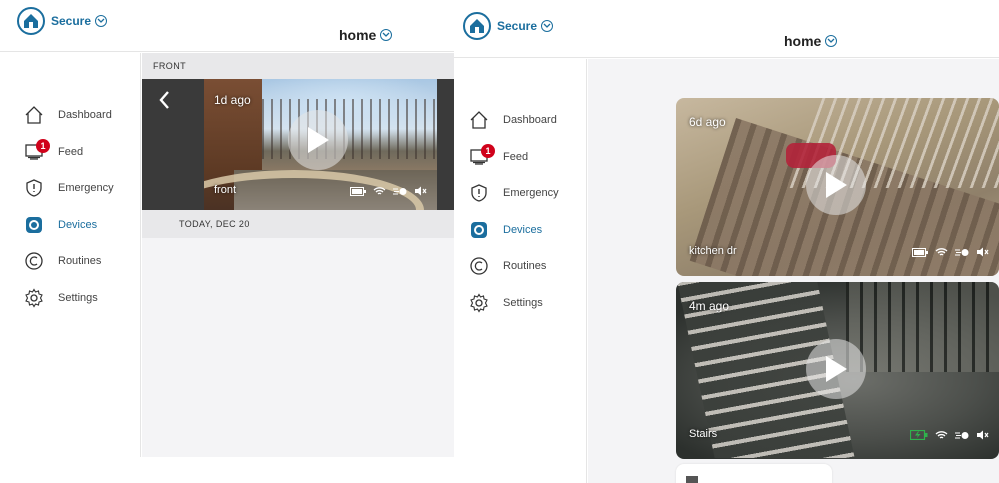 This screenshot has width=999, height=483. I want to click on time-ago-label: 1d ago, so click(232, 100).